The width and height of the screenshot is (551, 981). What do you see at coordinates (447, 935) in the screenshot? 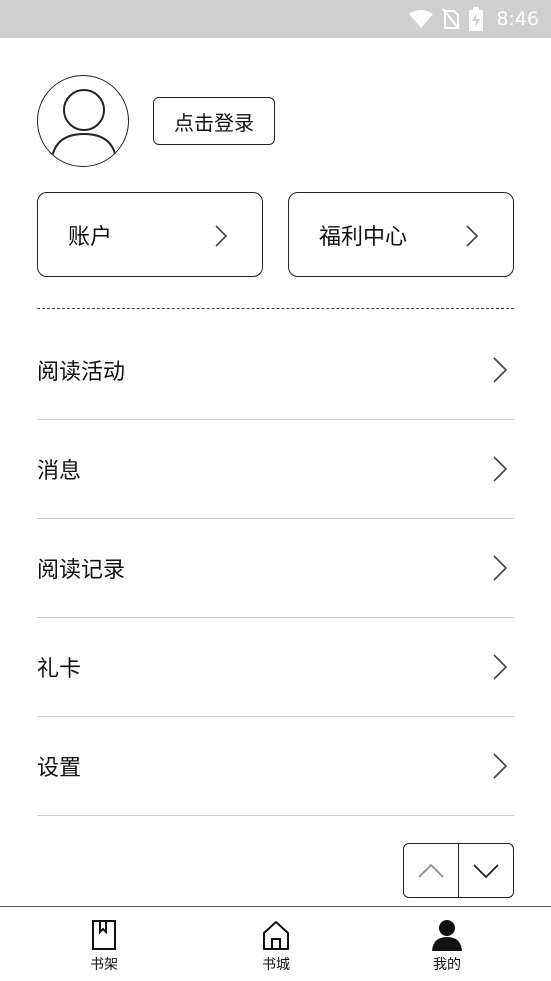
I see `person-icon` at bounding box center [447, 935].